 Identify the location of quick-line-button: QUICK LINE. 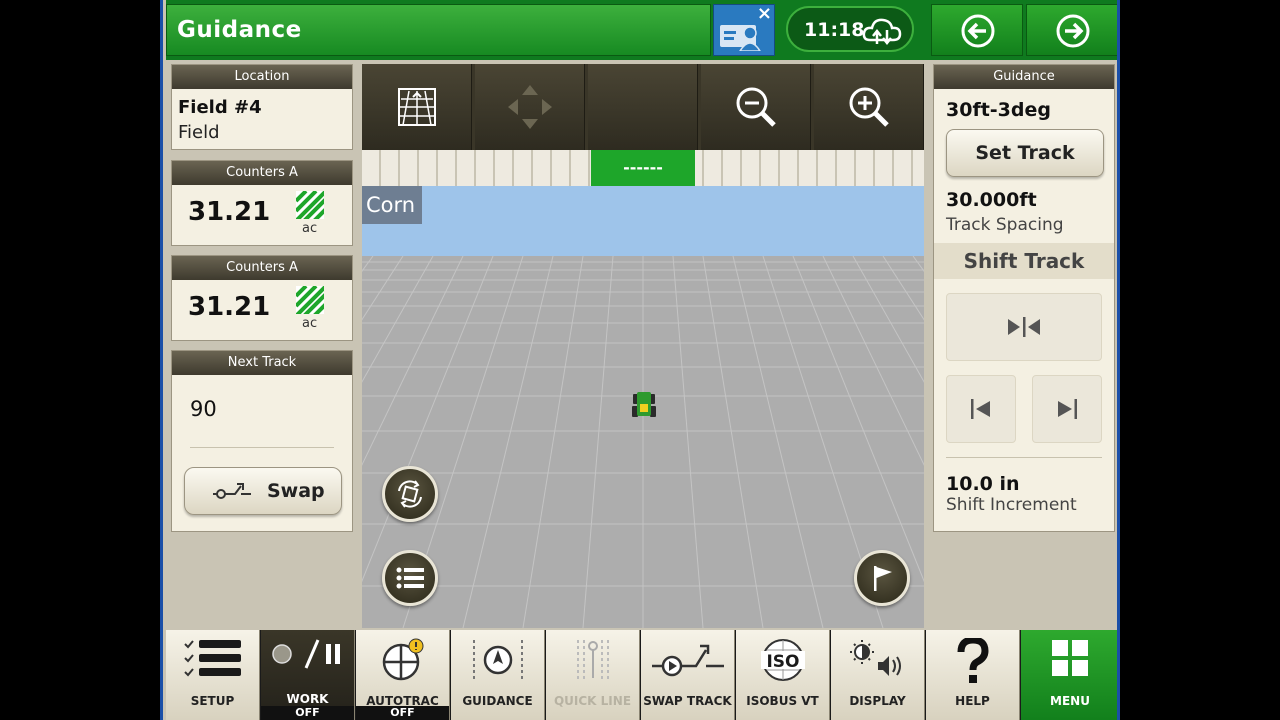
(593, 675).